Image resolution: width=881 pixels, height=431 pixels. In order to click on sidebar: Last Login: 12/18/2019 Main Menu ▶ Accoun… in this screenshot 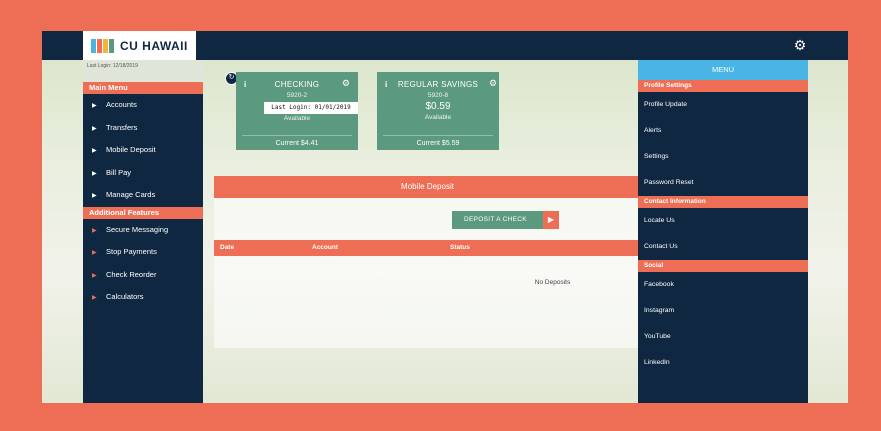, I will do `click(143, 231)`.